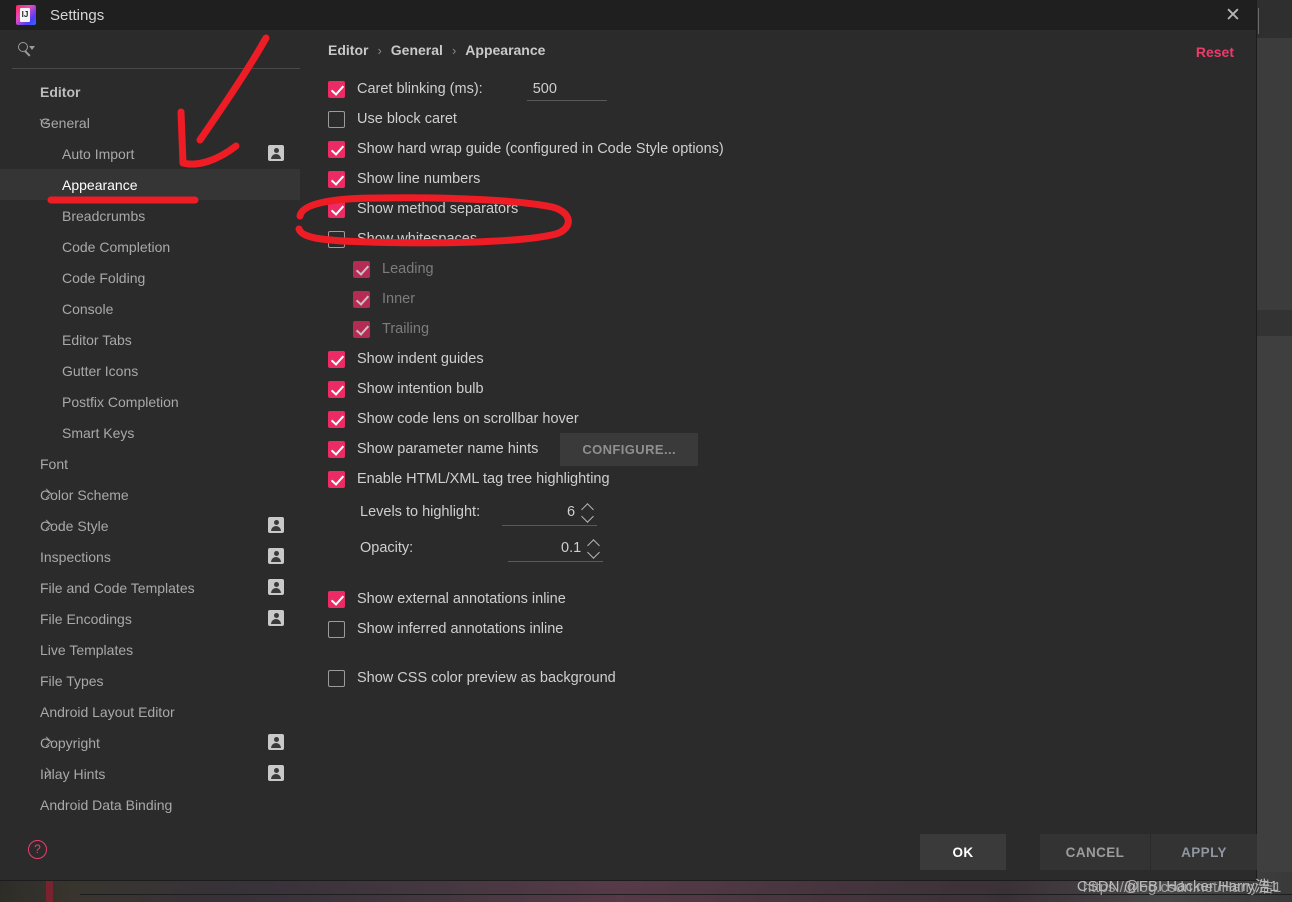 This screenshot has width=1292, height=902. I want to click on help-circle-icon: ?, so click(37, 849).